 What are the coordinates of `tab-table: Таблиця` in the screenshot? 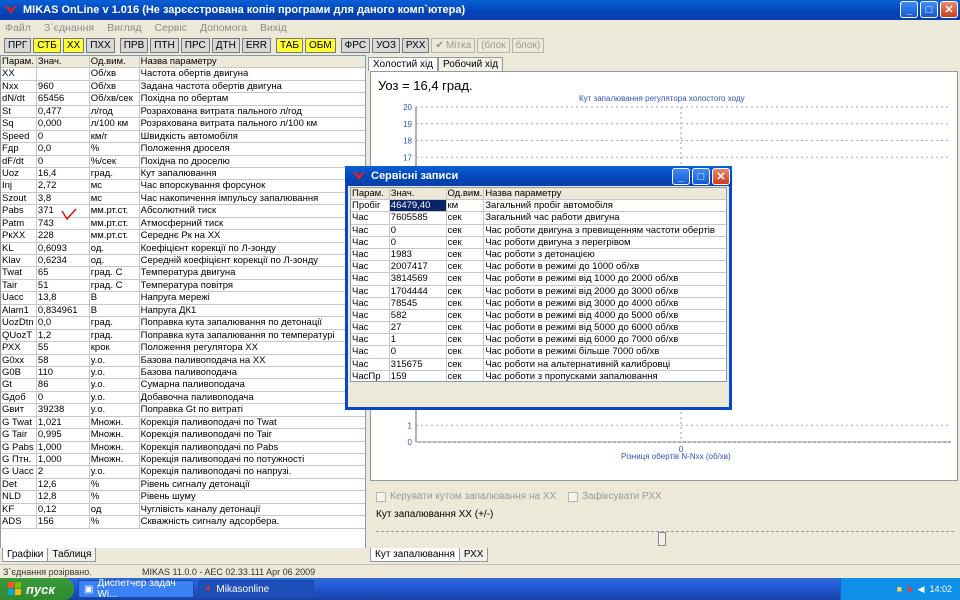 It's located at (72, 555).